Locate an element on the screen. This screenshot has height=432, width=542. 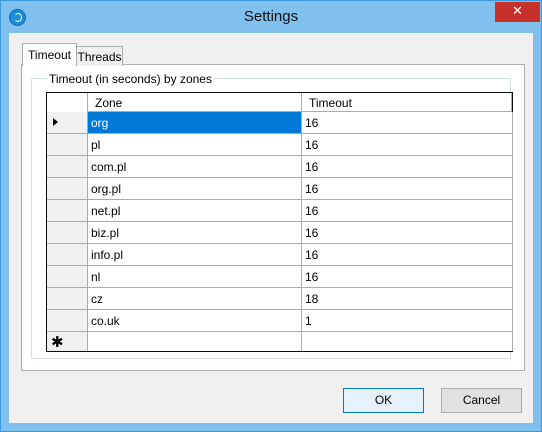
table-row: net.pl 16 is located at coordinates (280, 211).